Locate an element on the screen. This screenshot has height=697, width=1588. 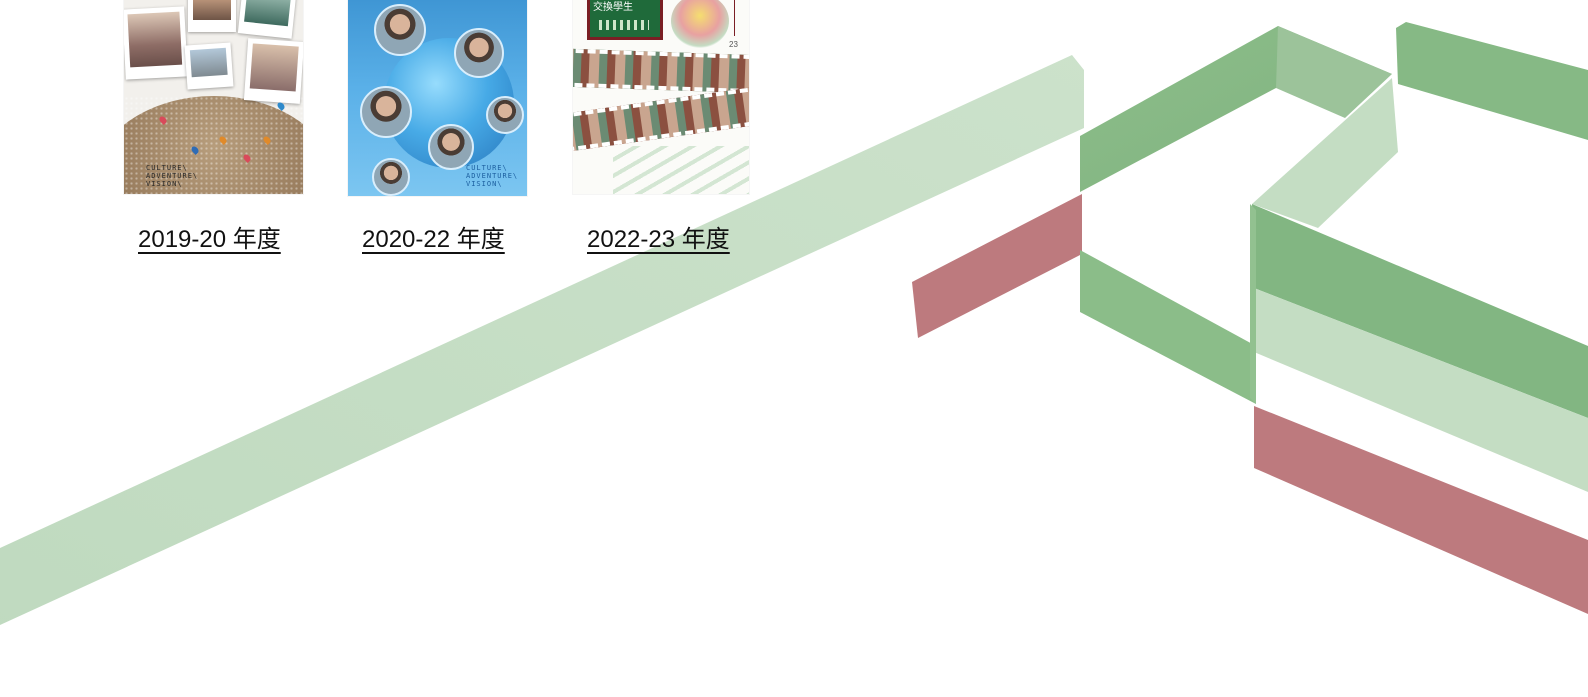
page-number: 23 is located at coordinates (733, 44).